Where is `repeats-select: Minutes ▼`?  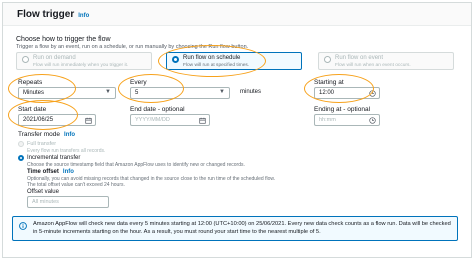
repeats-select: Minutes ▼ is located at coordinates (67, 93).